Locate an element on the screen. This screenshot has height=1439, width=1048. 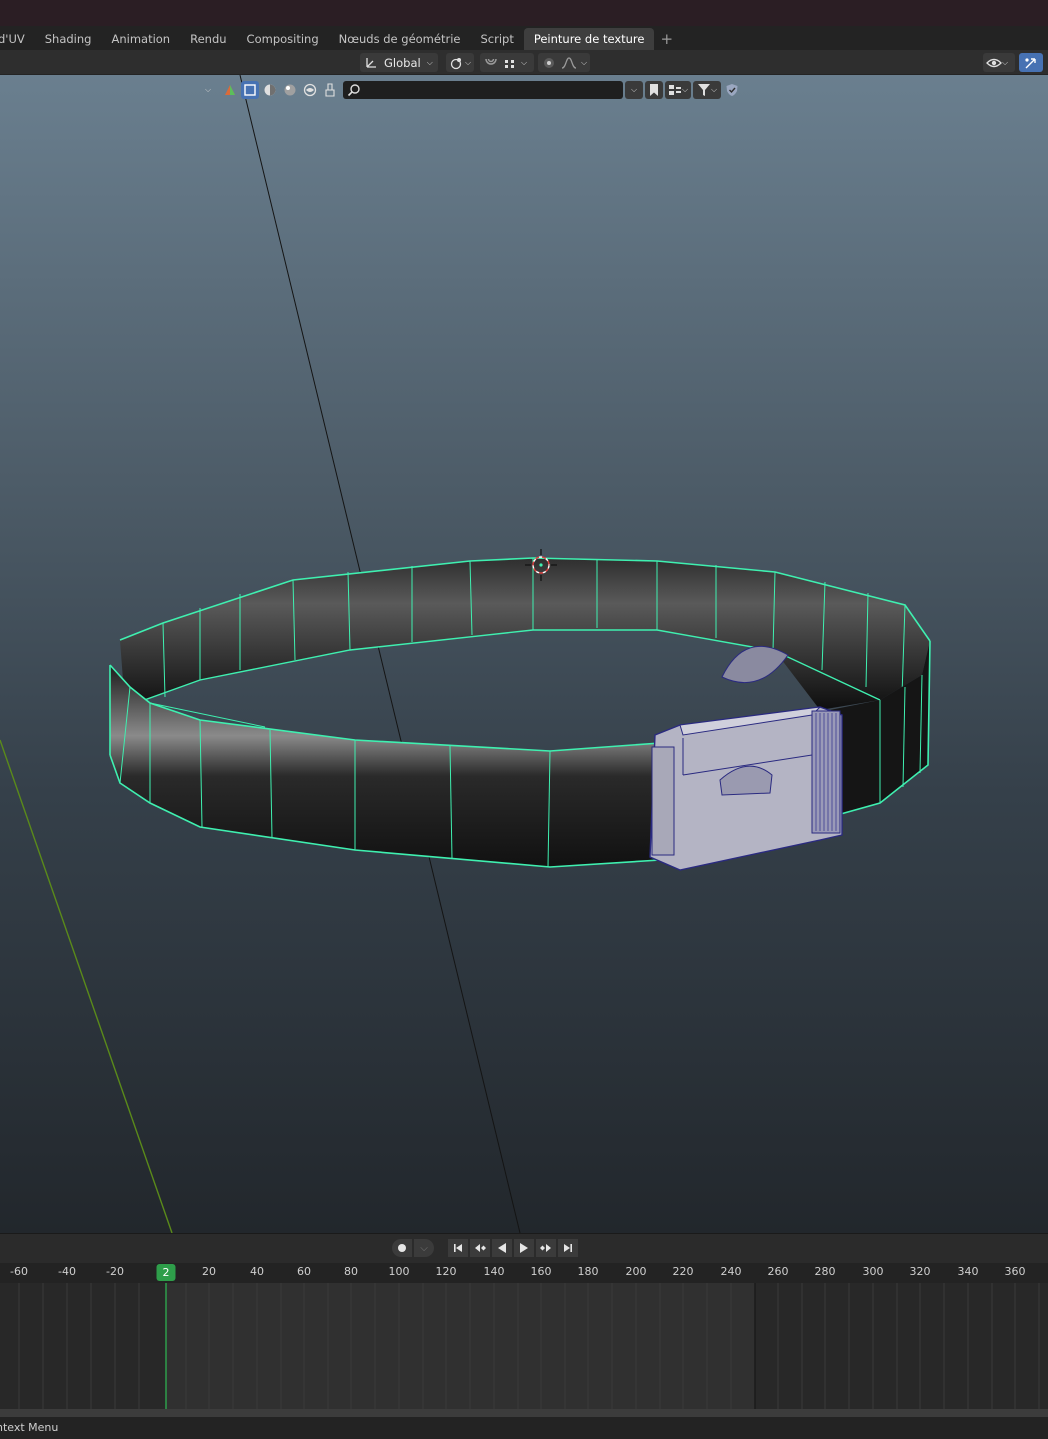
frame-tick: 360 is located at coordinates (1015, 1271).